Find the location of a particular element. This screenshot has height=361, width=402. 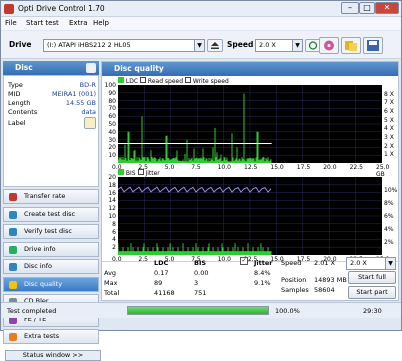

y-tick-right: 1 X is located at coordinates (389, 155).